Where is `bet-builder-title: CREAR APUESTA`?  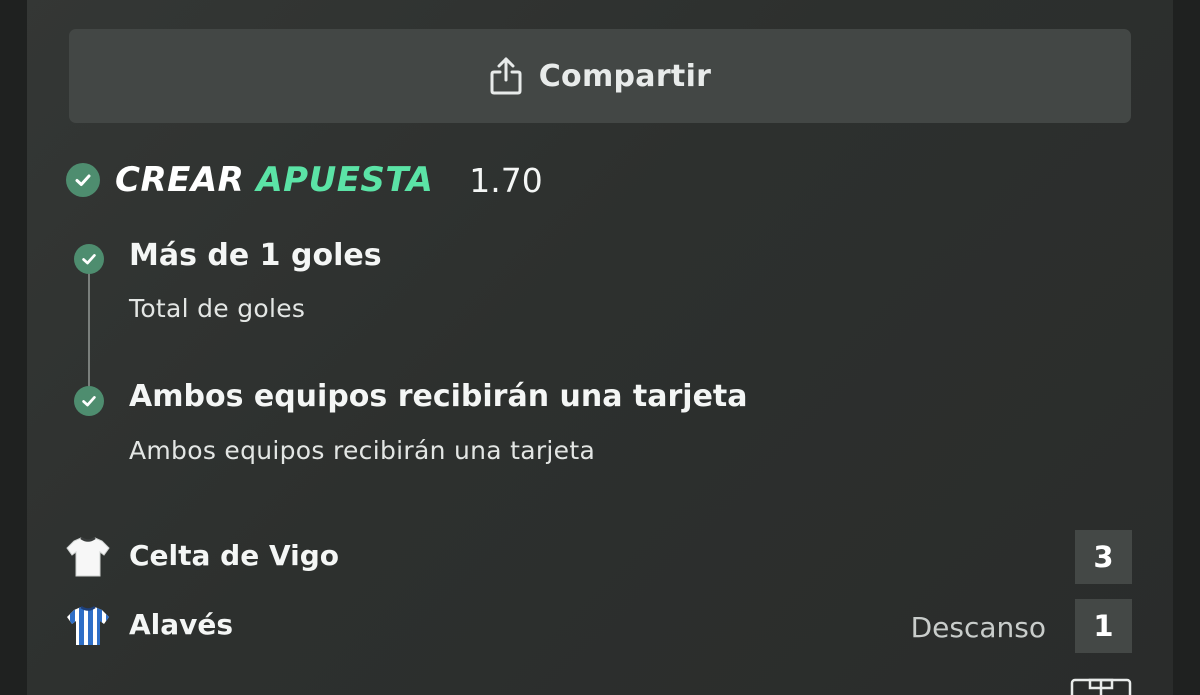
bet-builder-title: CREAR APUESTA is located at coordinates (274, 180).